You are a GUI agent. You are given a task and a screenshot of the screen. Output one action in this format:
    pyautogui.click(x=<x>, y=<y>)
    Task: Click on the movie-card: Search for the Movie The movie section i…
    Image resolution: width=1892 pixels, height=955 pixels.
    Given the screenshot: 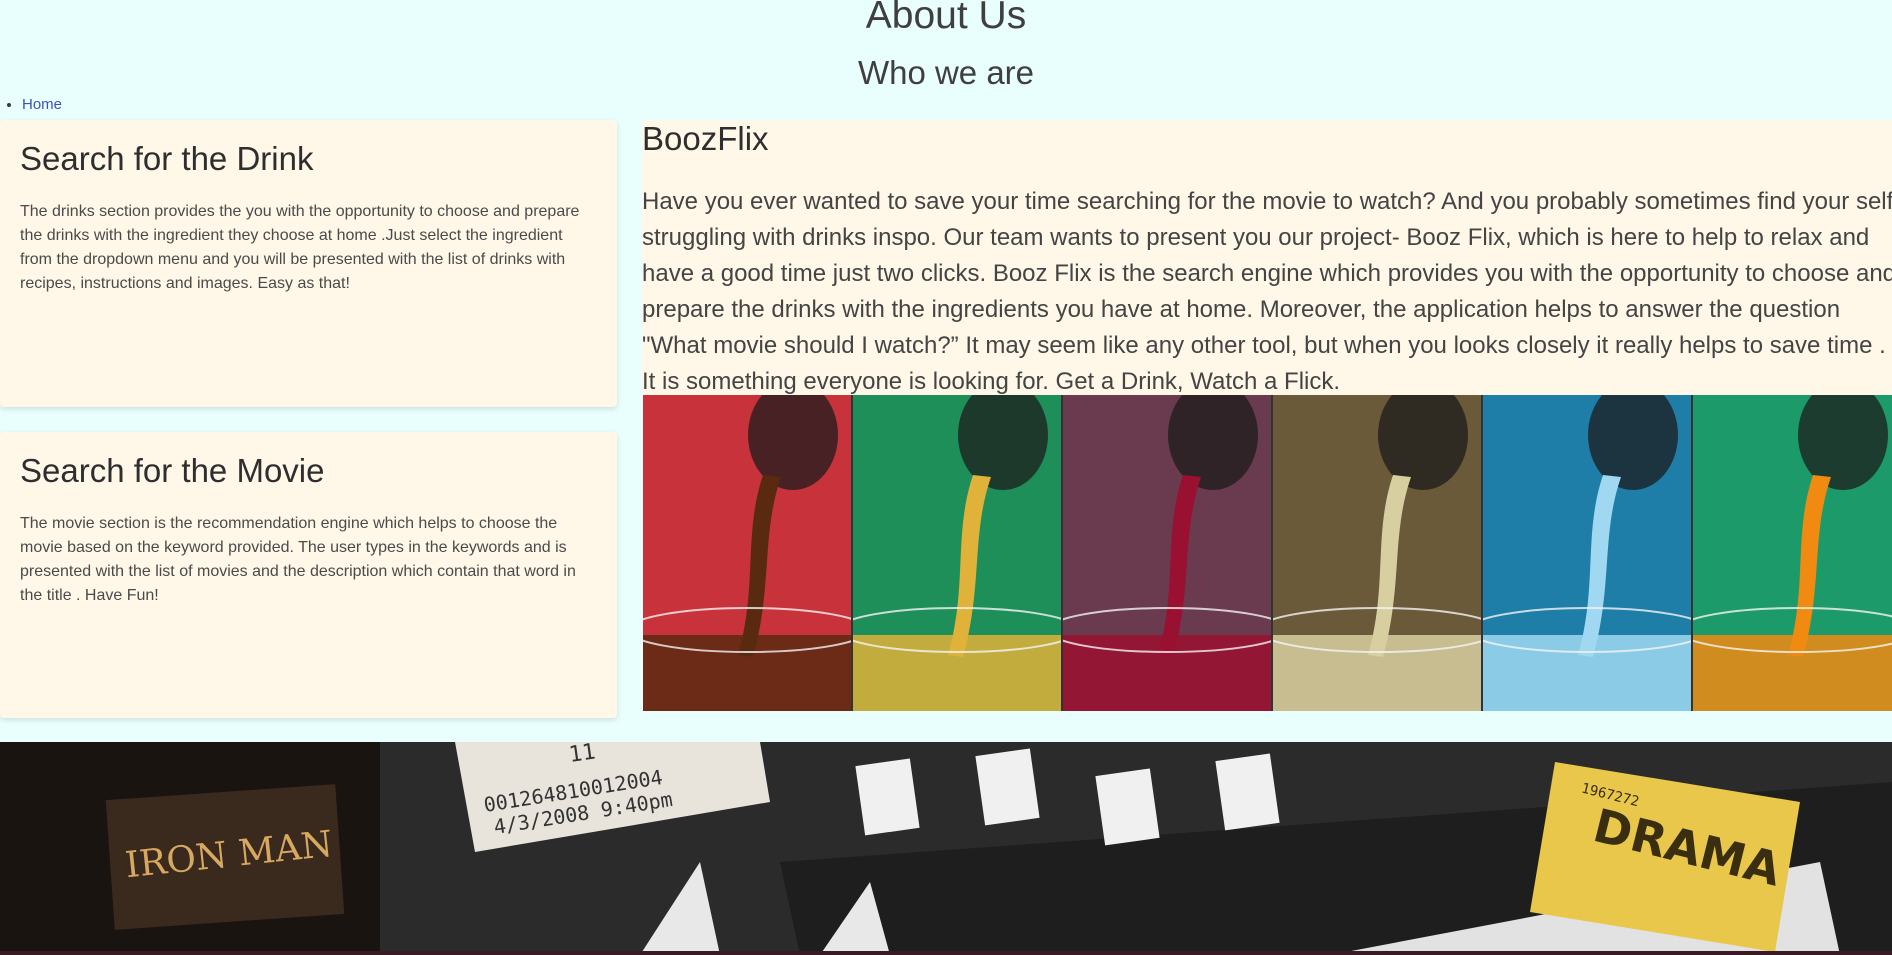 What is the action you would take?
    pyautogui.click(x=308, y=575)
    